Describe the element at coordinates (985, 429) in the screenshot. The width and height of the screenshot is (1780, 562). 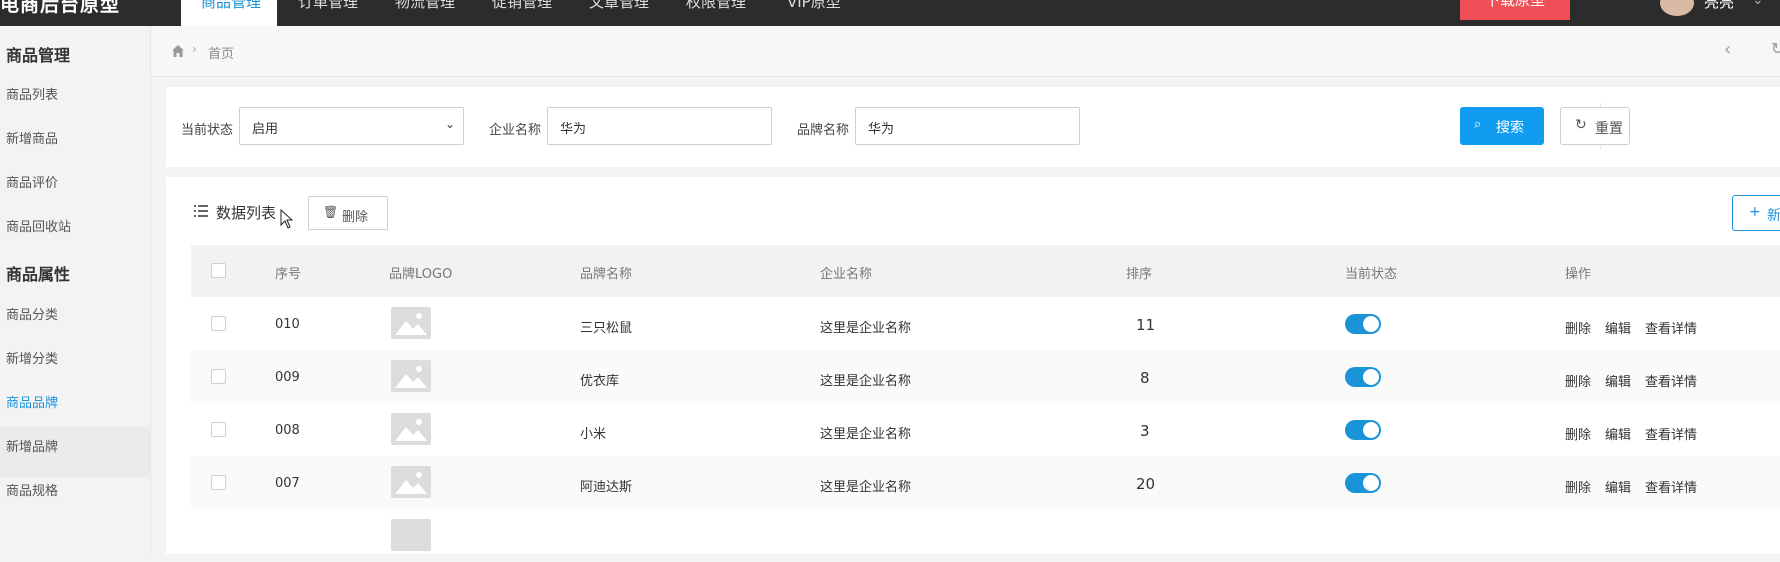
I see `table-row: 008 小米 这里是企业名称 3 删除 编辑 查看详情` at that location.